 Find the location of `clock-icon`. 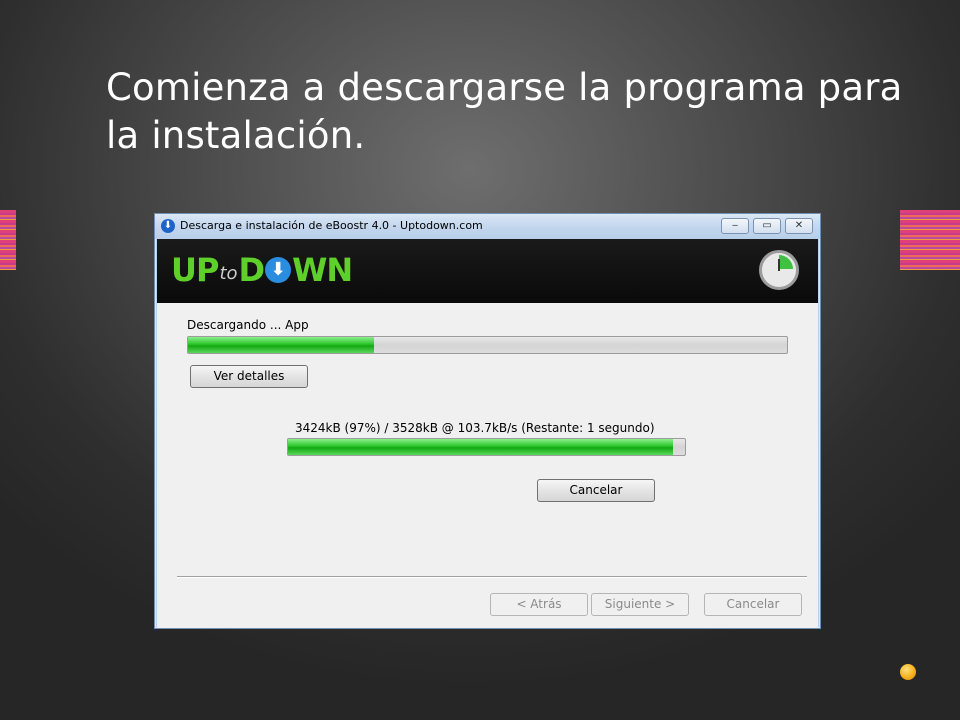

clock-icon is located at coordinates (779, 270).